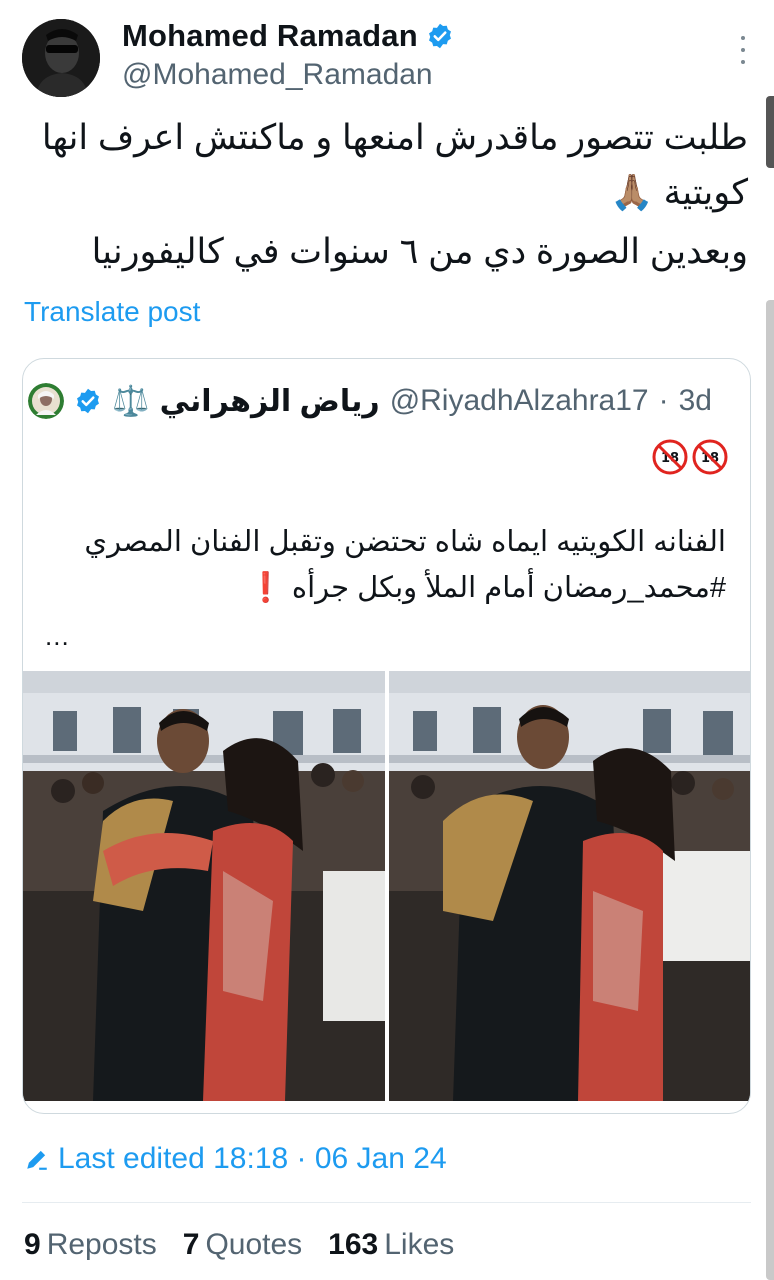  Describe the element at coordinates (419, 1244) in the screenshot. I see `likes-label: Likes` at that location.